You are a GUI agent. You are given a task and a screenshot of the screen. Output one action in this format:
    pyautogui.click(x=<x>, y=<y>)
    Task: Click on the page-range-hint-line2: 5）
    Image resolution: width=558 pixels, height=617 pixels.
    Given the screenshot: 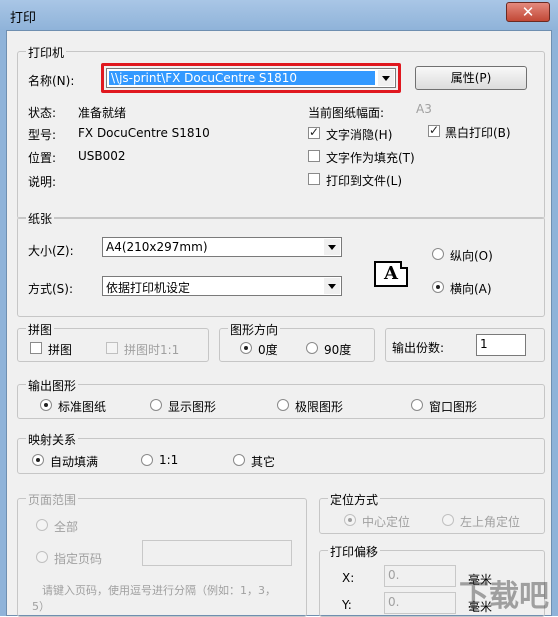 What is the action you would take?
    pyautogui.click(x=41, y=606)
    